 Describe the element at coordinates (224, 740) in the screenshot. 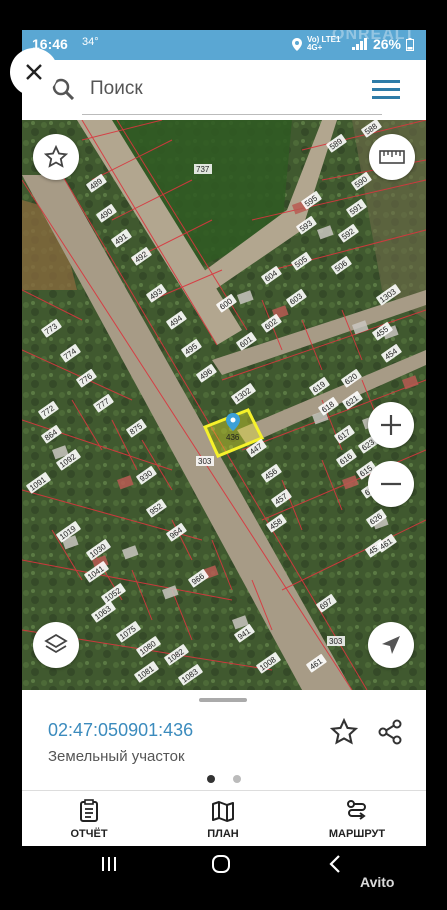

I see `parcel-info-sheet: 02:47:050901:436 Земельный участок` at that location.